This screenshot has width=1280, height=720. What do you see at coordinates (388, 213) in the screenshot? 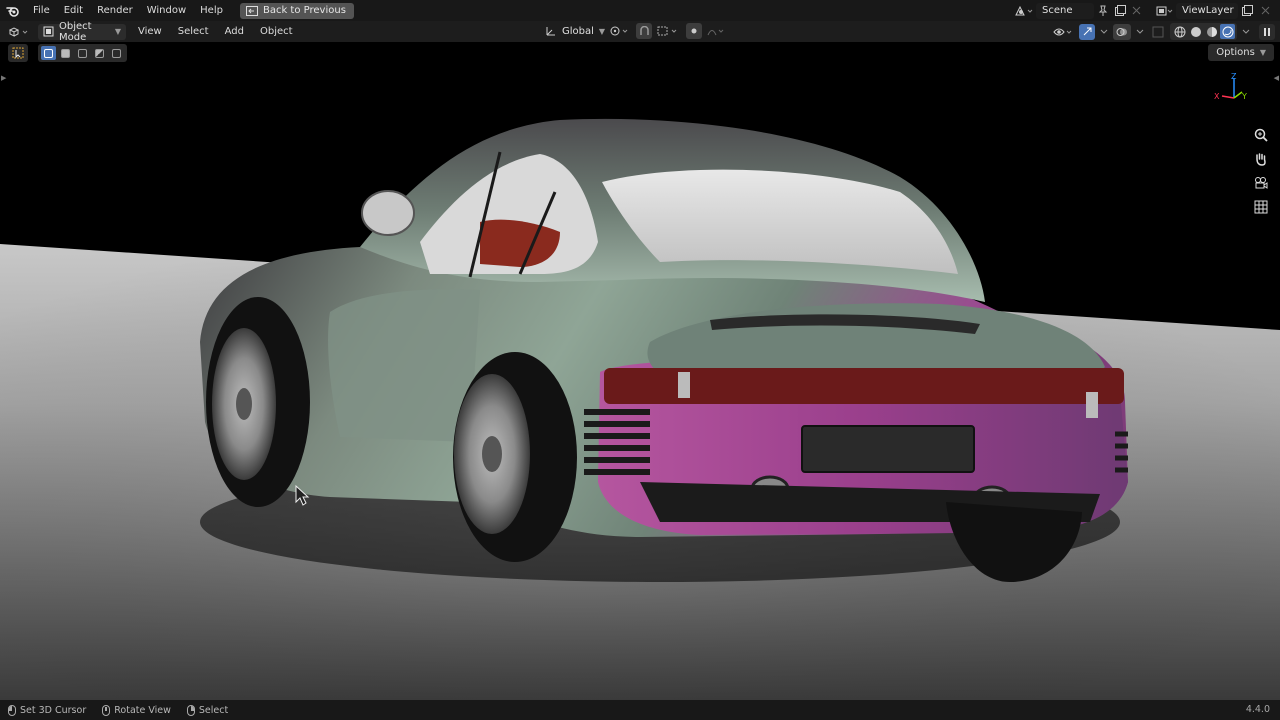
I see `side-mirror` at bounding box center [388, 213].